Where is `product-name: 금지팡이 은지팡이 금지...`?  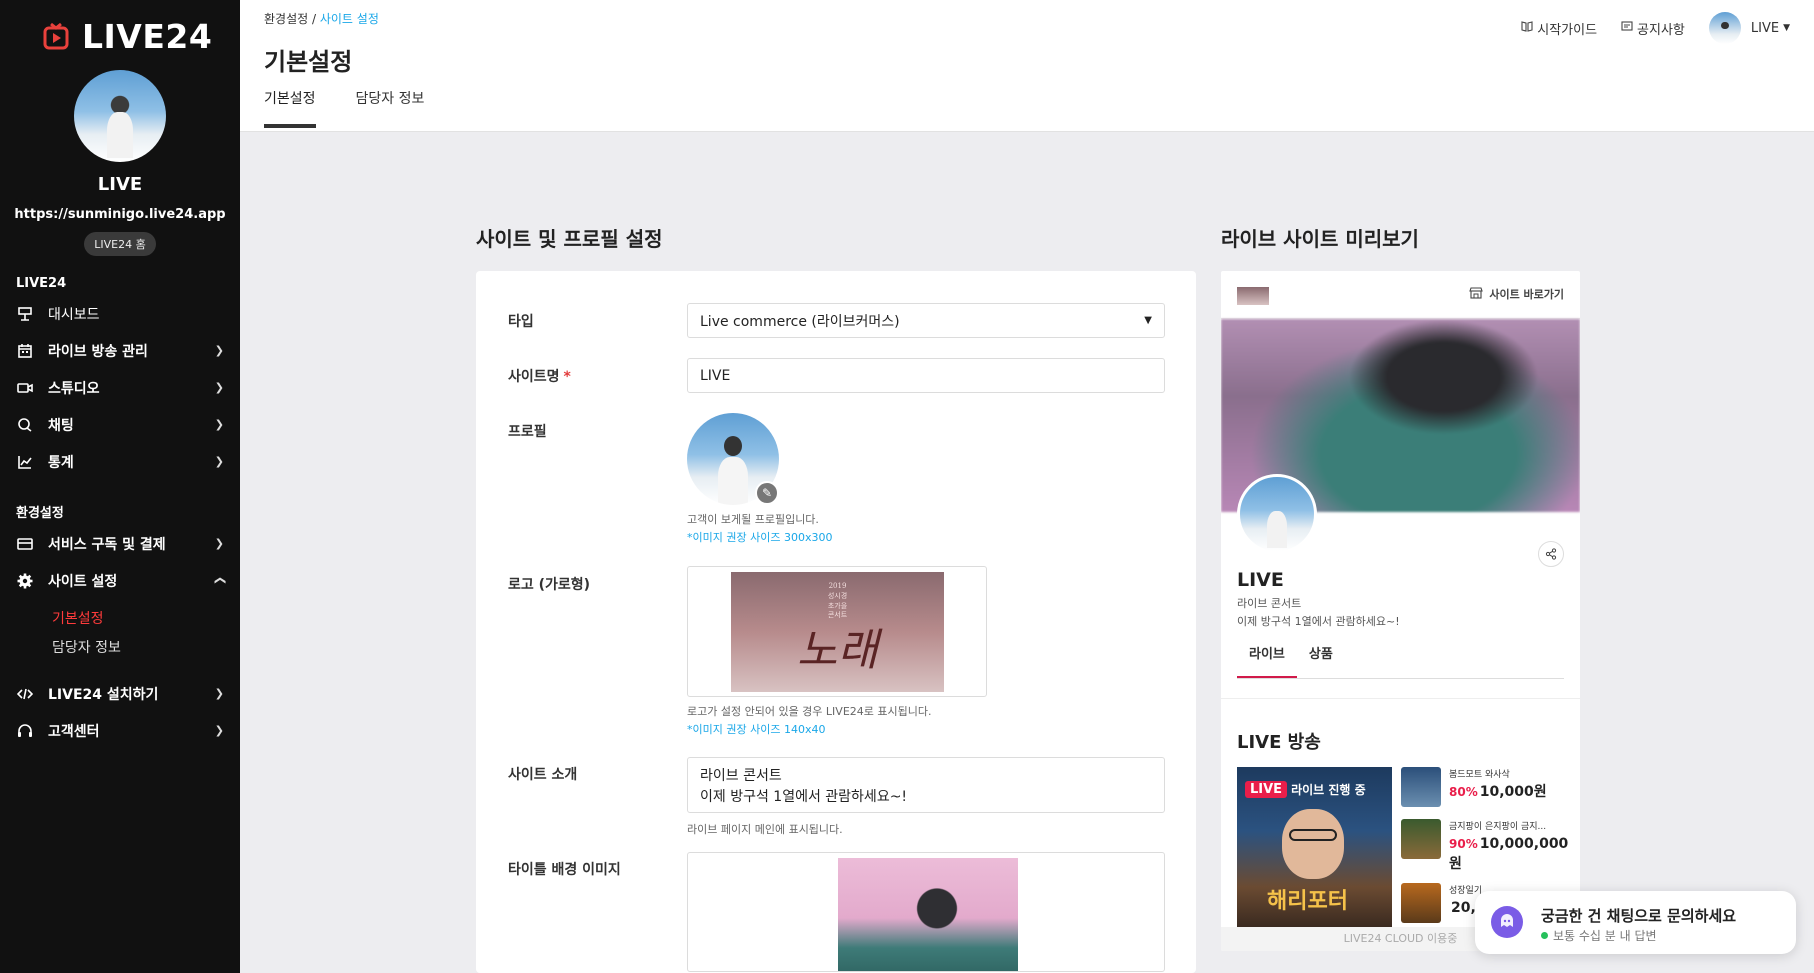
product-name: 금지팡이 은지팡이 금지... is located at coordinates (1498, 827).